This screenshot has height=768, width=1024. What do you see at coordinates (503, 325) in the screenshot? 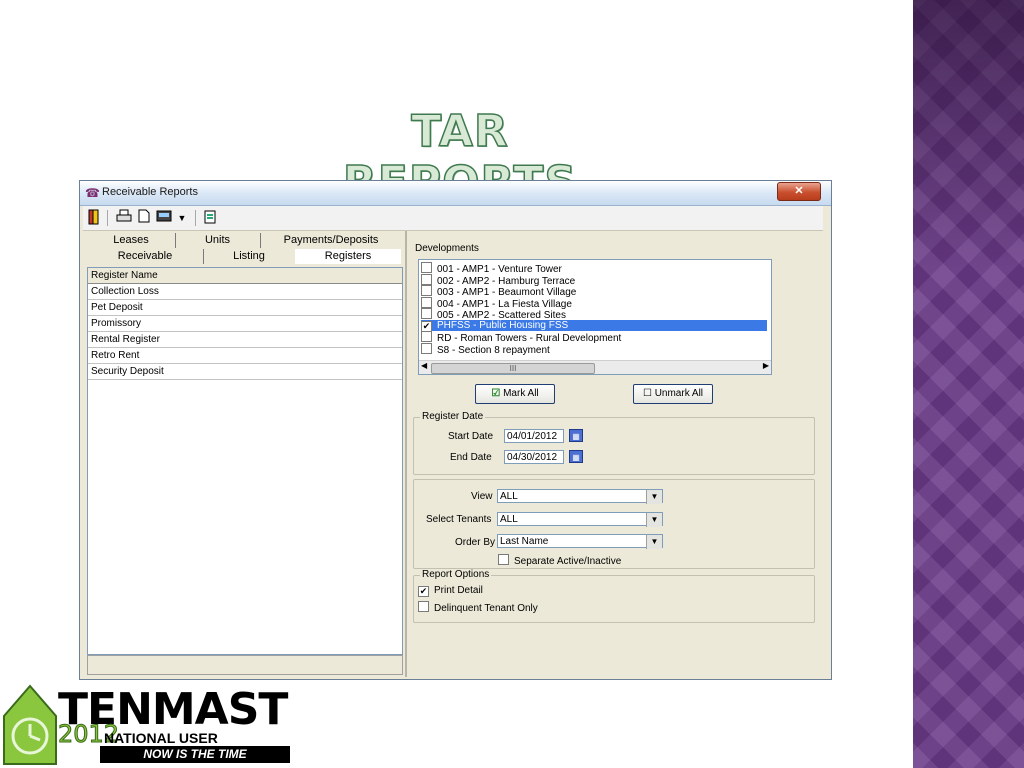
I see `development-label: PHFSS - Public Housing FSS` at bounding box center [503, 325].